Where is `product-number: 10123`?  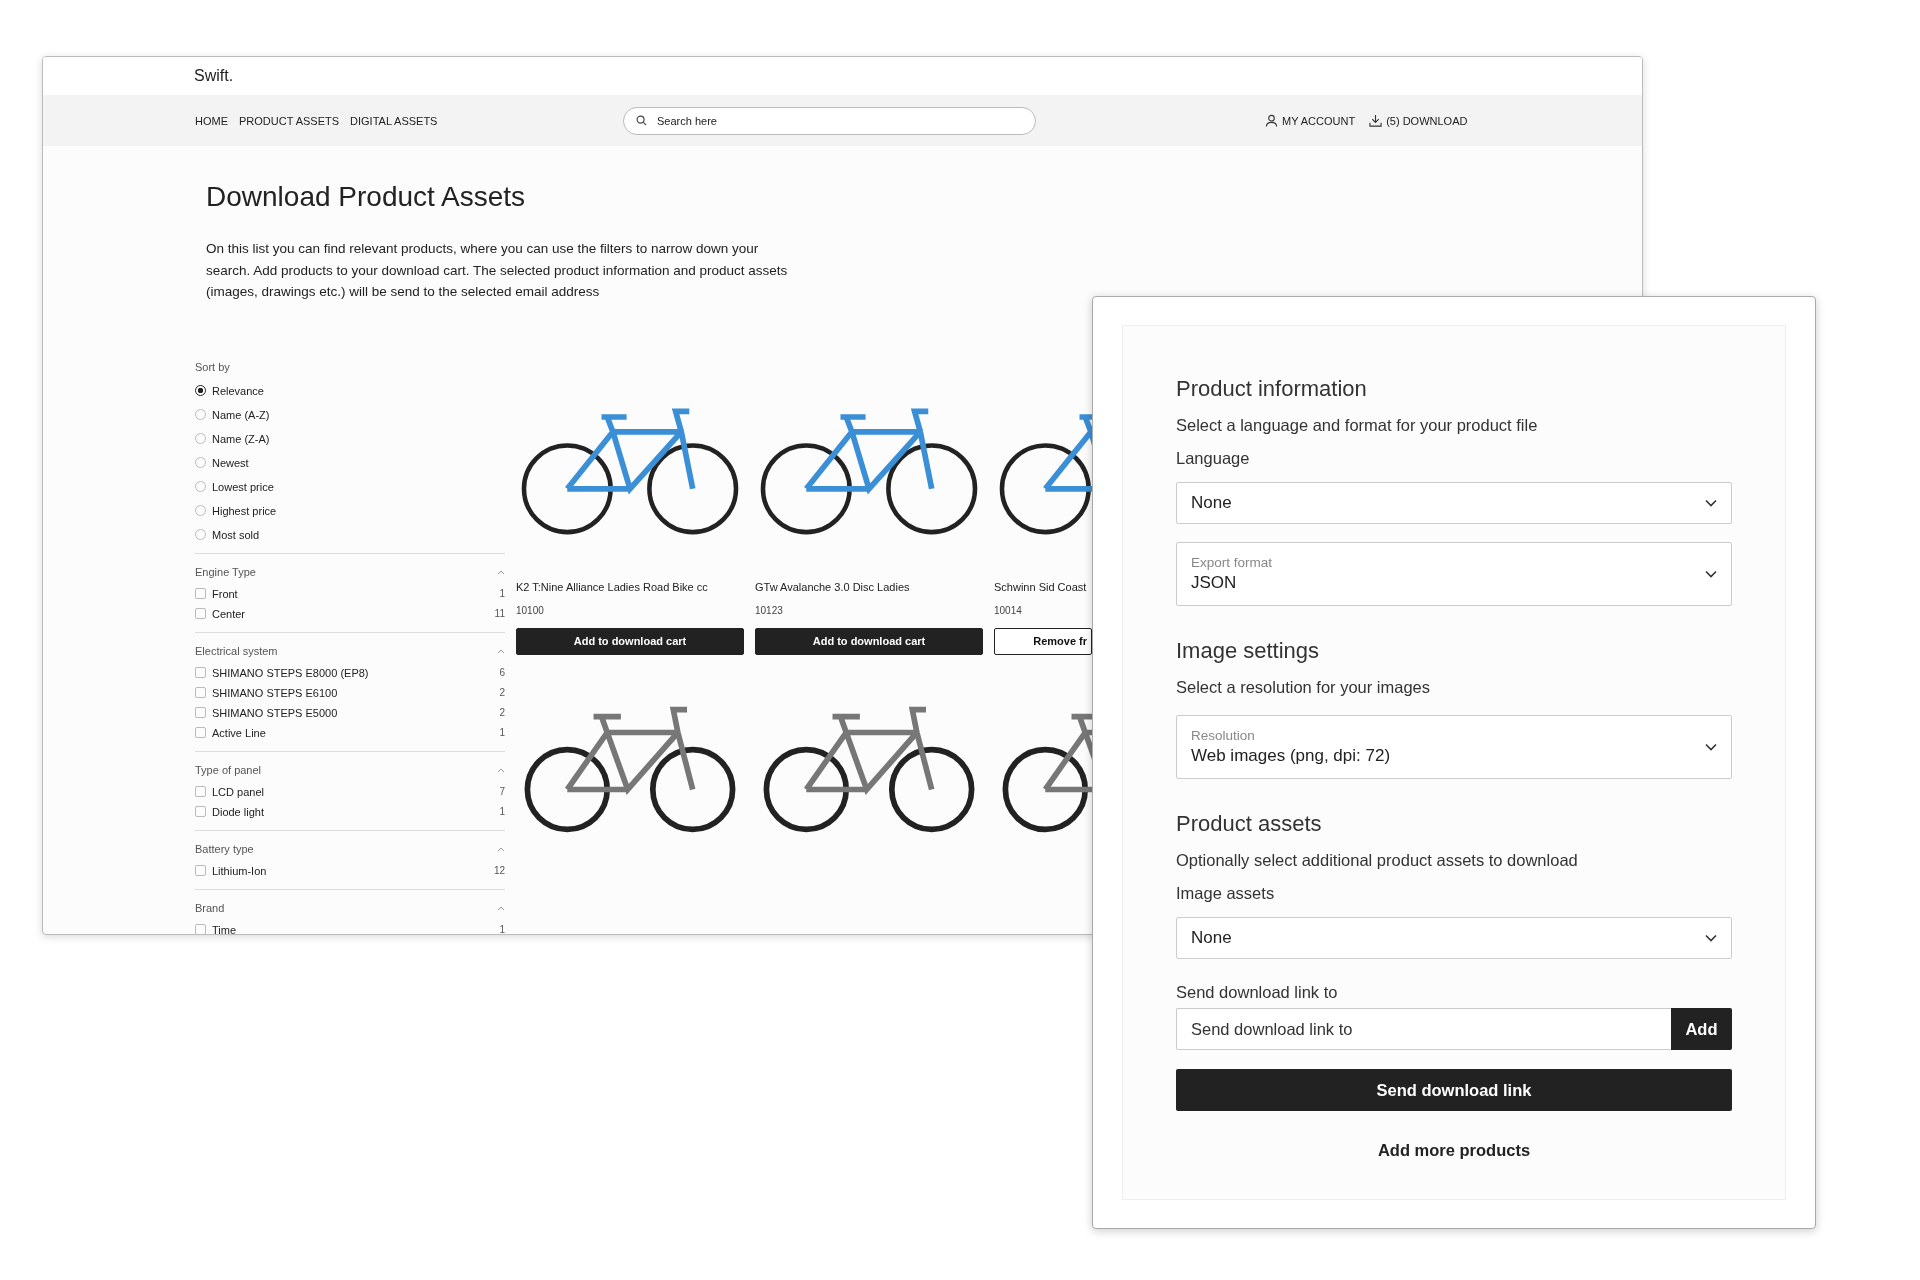
product-number: 10123 is located at coordinates (769, 610).